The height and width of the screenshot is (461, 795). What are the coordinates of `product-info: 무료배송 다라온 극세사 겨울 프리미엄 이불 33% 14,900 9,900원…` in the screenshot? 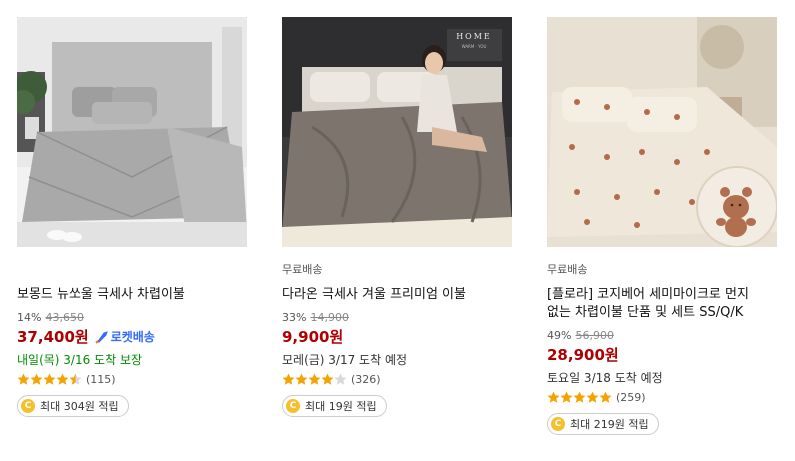 It's located at (402, 339).